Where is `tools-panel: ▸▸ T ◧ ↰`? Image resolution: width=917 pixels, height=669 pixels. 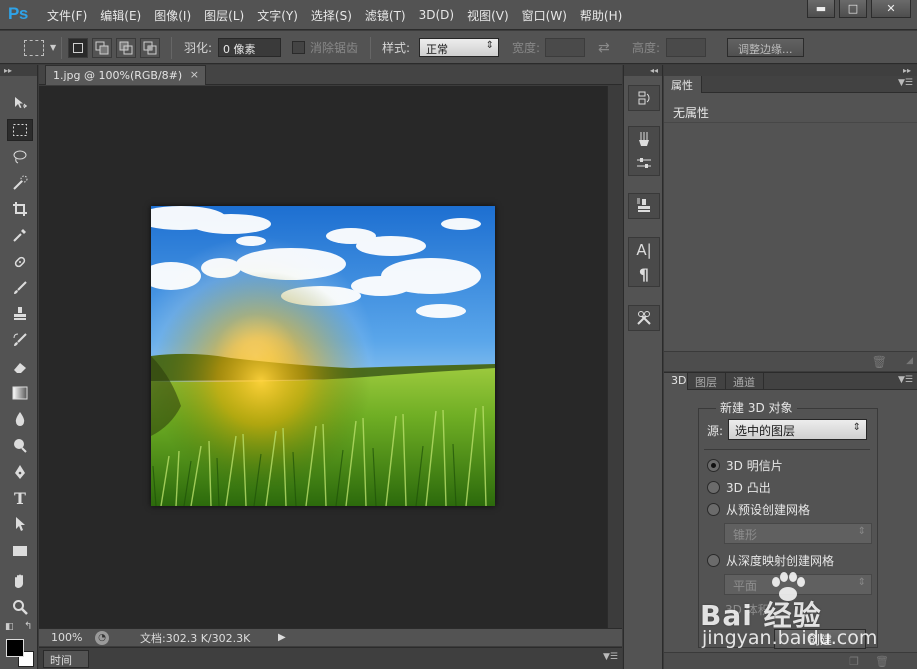 tools-panel: ▸▸ T ◧ ↰ is located at coordinates (19, 367).